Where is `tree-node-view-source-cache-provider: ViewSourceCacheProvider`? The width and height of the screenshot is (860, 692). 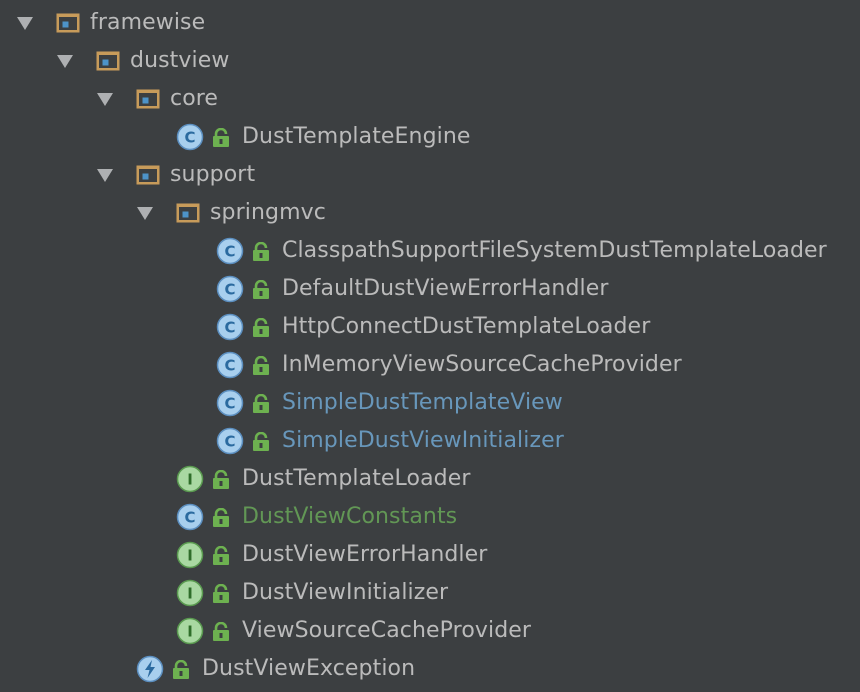 tree-node-view-source-cache-provider: ViewSourceCacheProvider is located at coordinates (430, 631).